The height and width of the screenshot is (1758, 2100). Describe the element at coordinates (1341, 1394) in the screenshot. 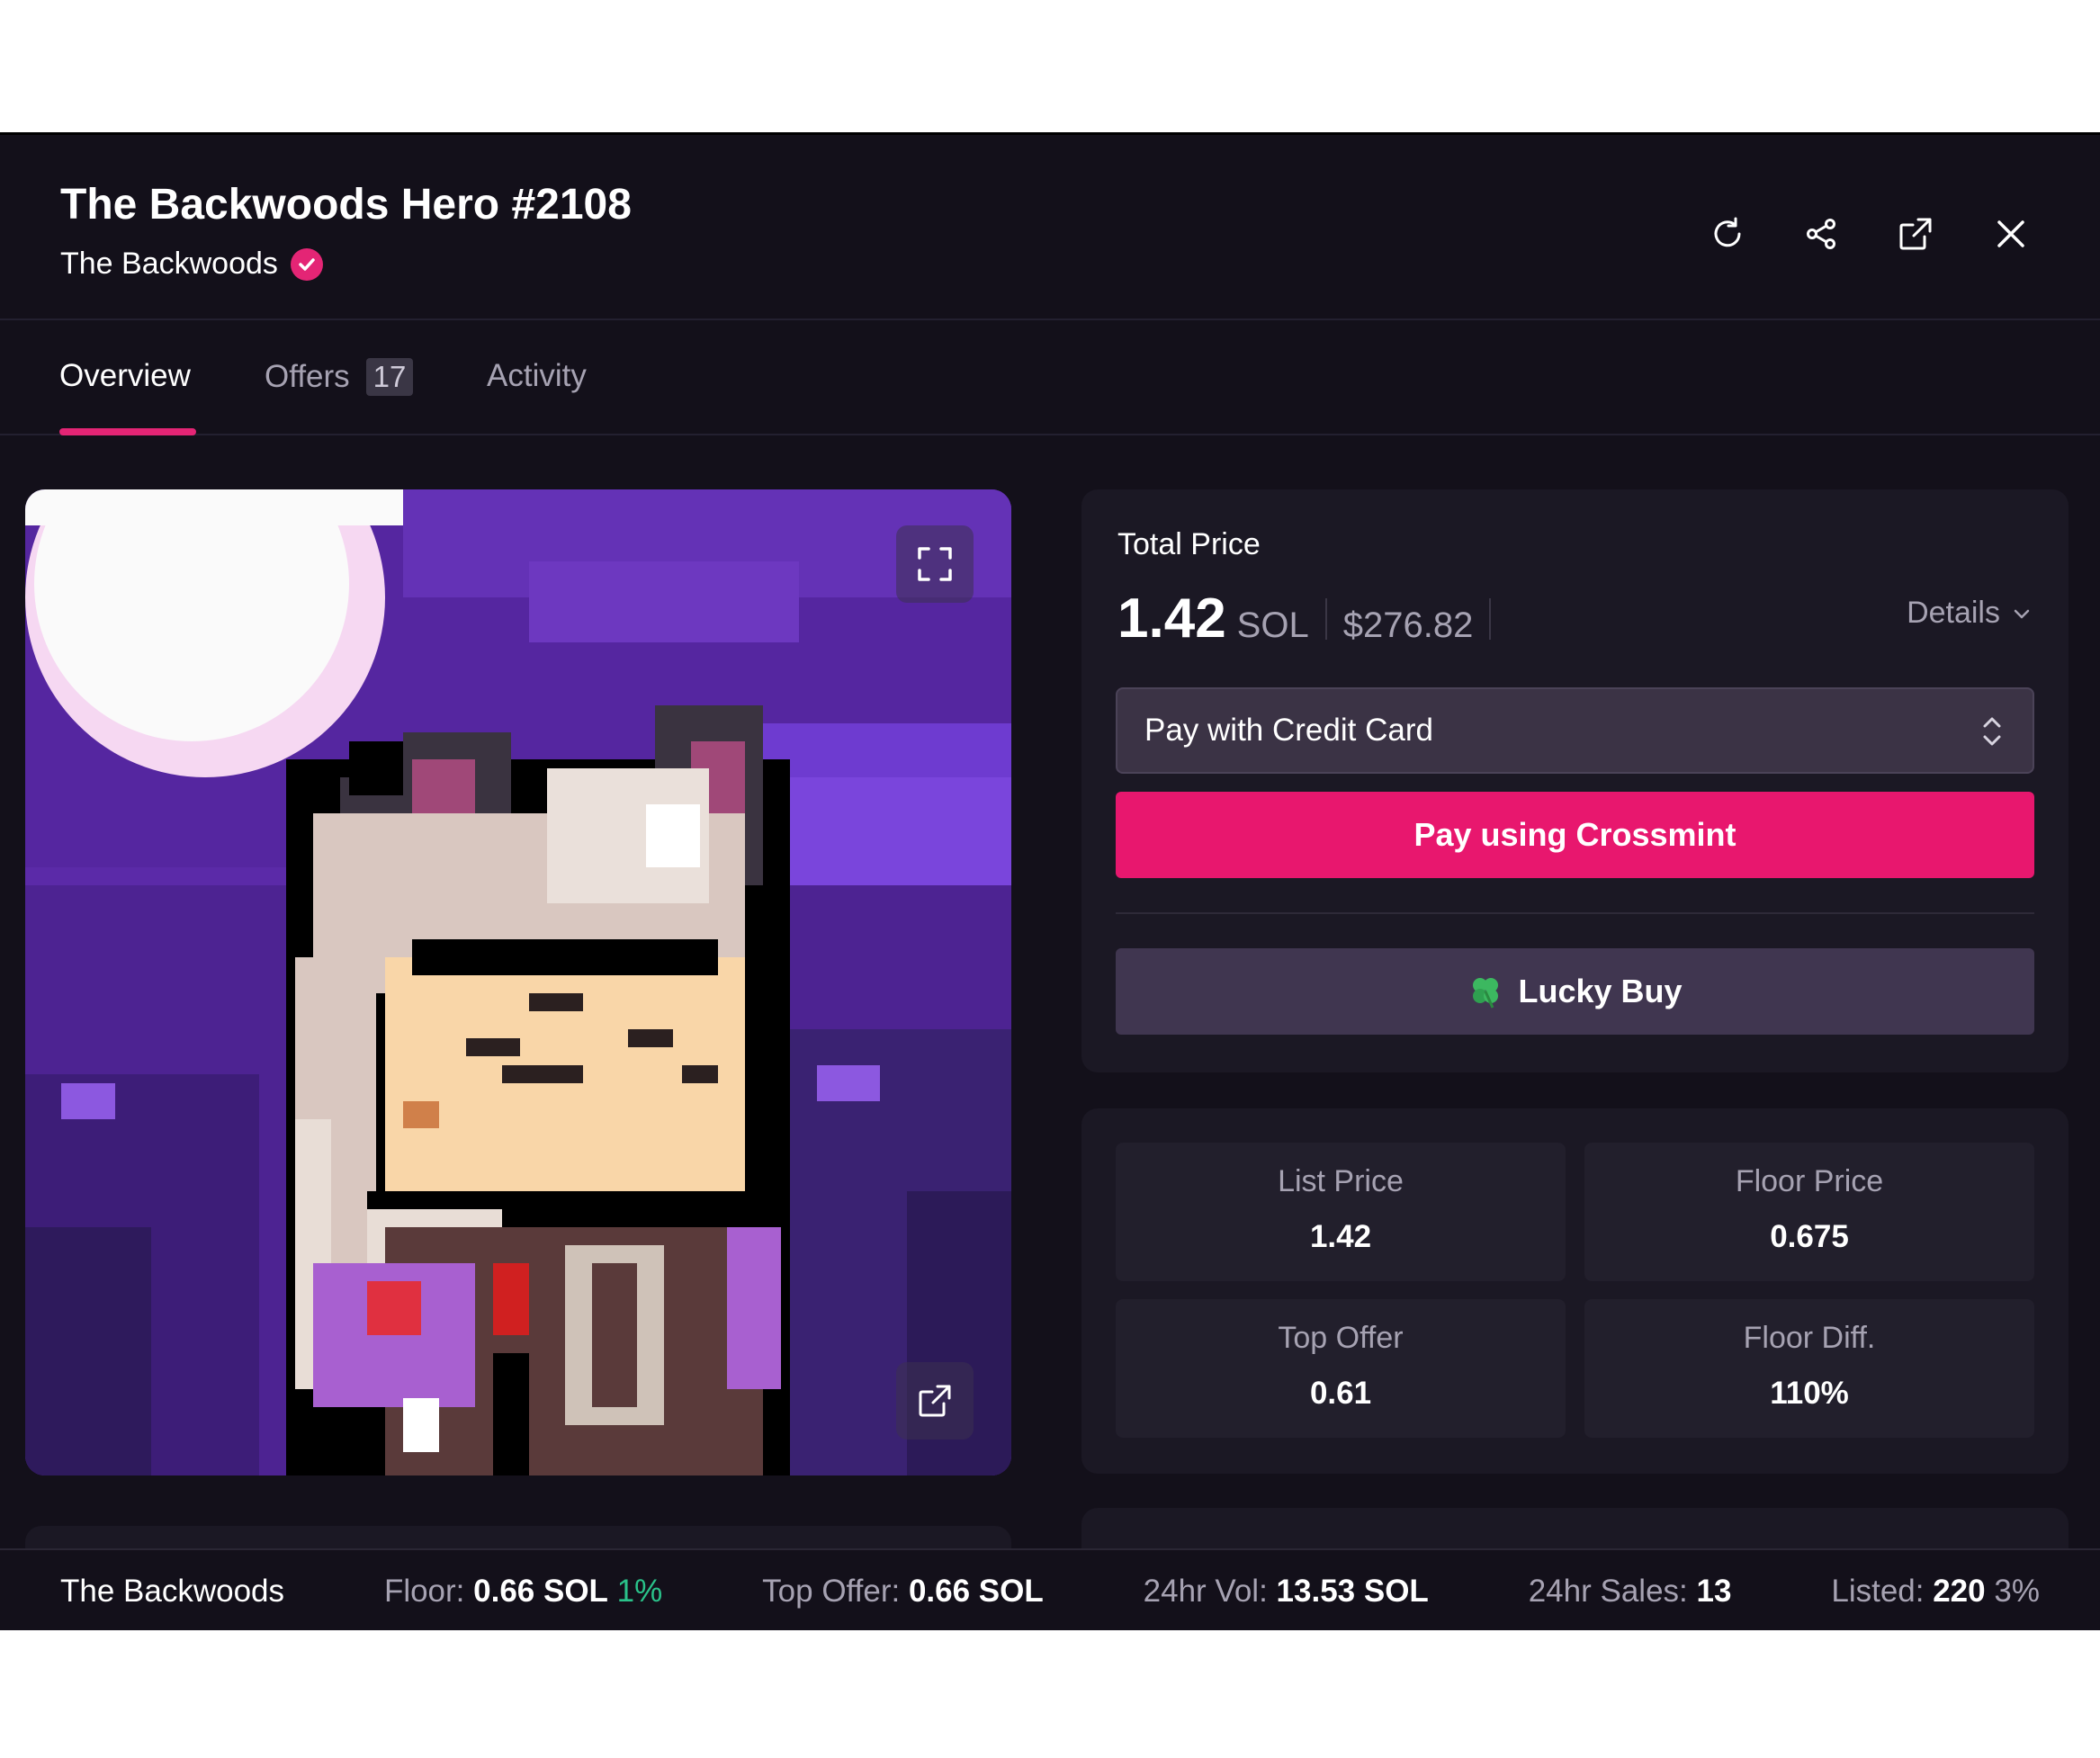

I see `stat-value: 0.61` at that location.